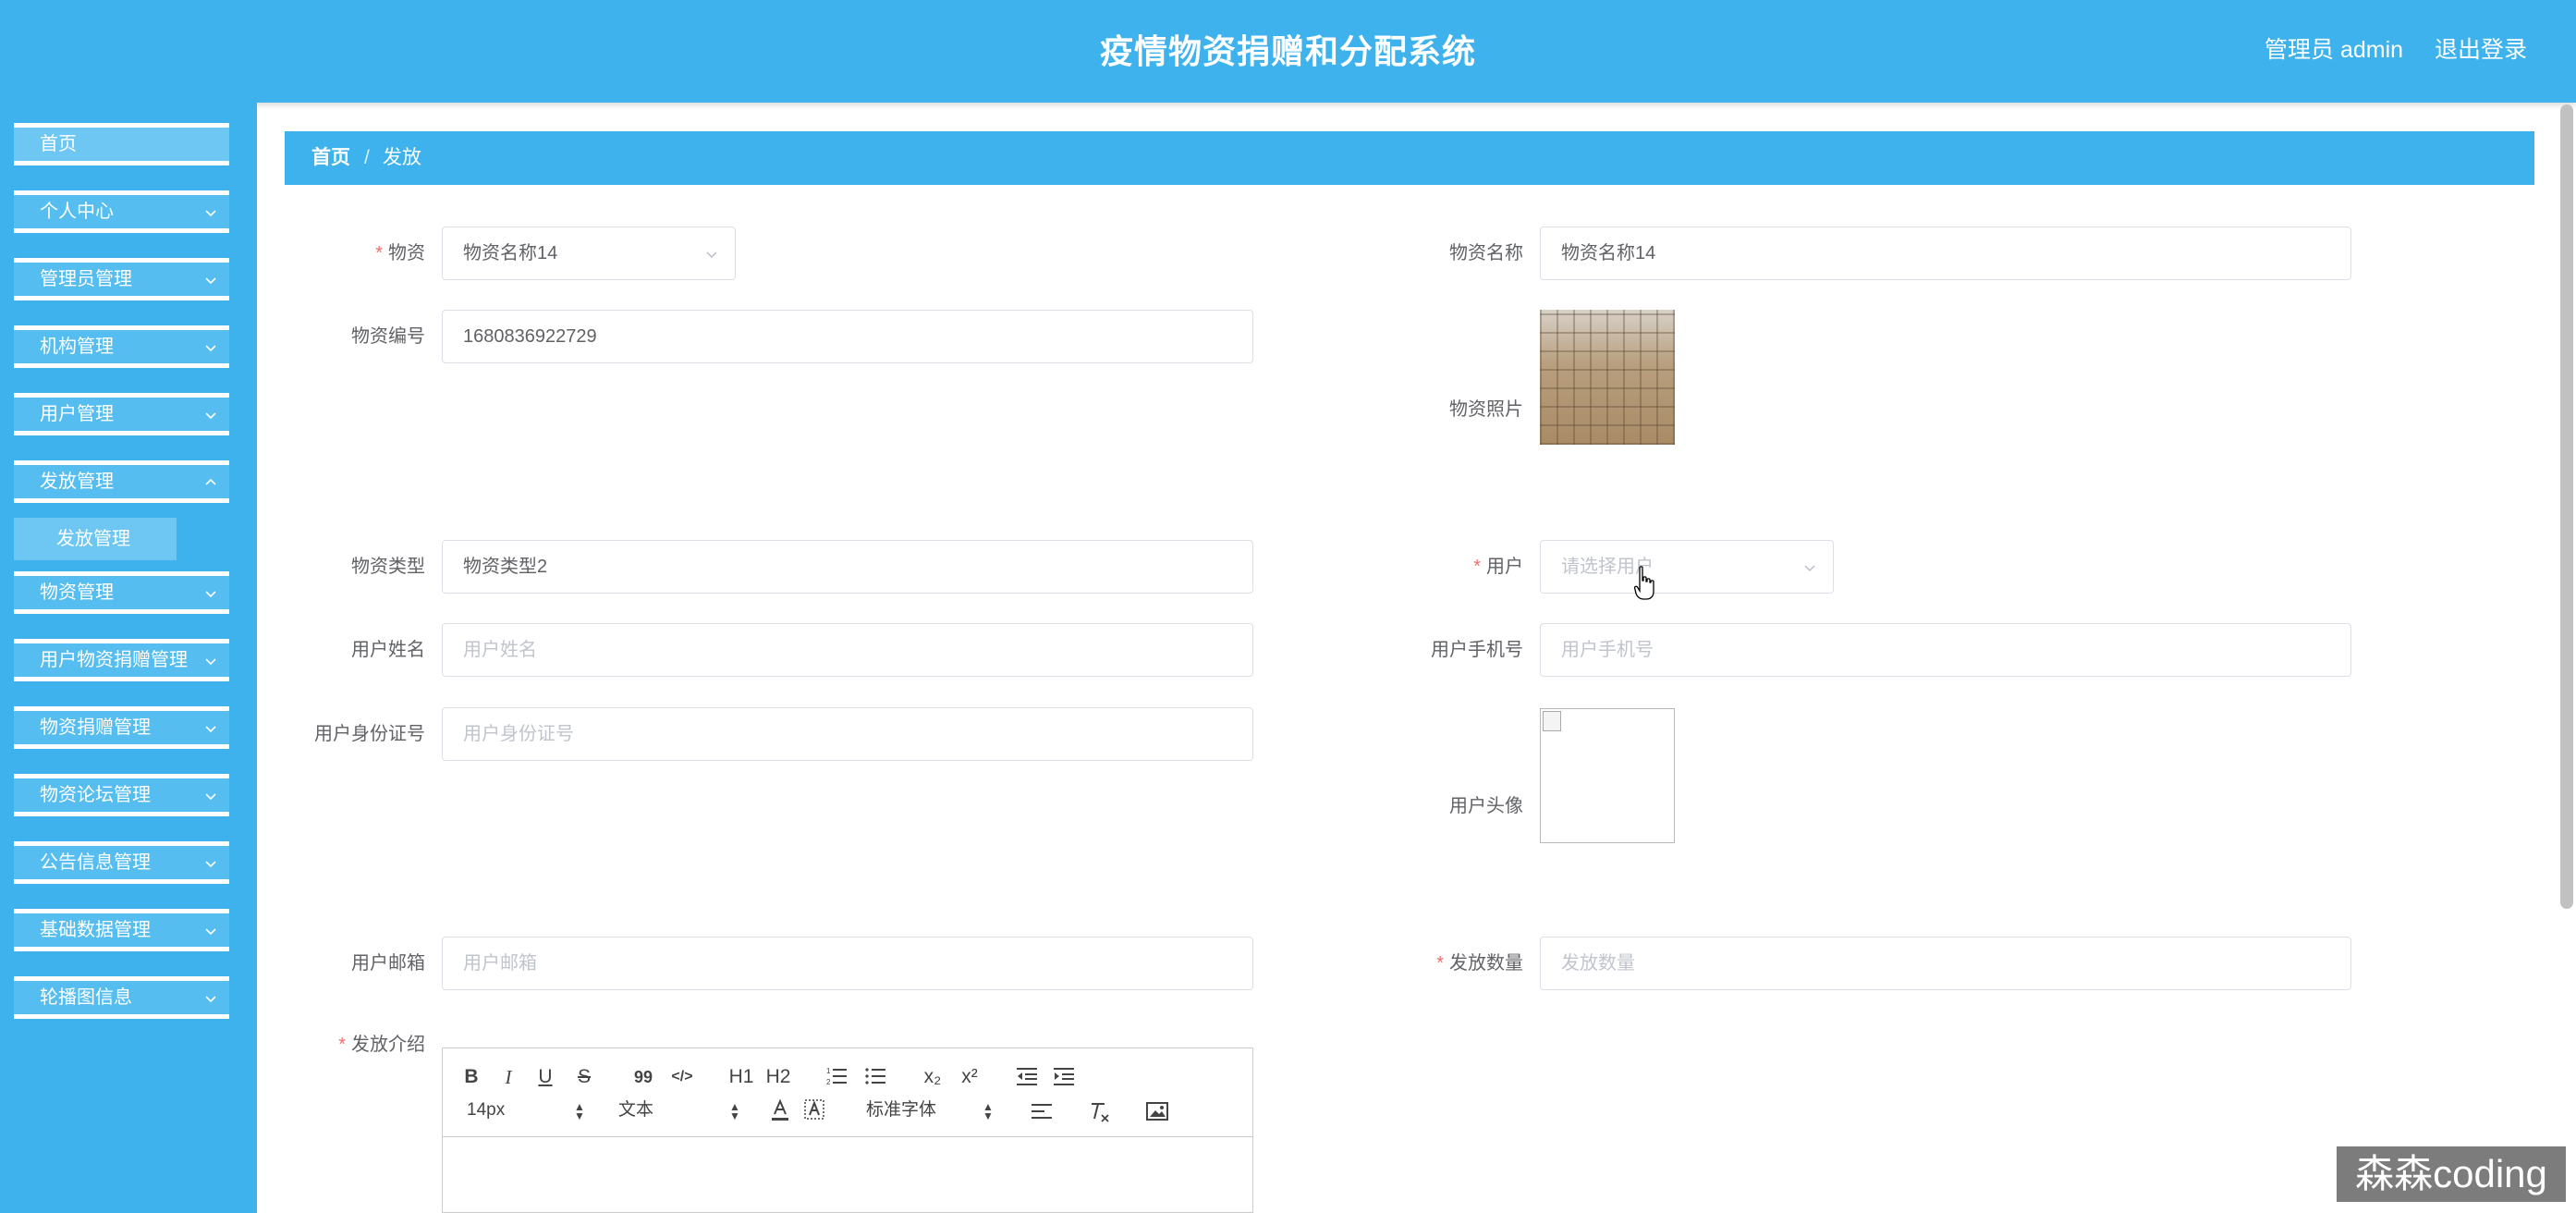 The width and height of the screenshot is (2576, 1213). I want to click on svg-text: 2, so click(828, 1082).